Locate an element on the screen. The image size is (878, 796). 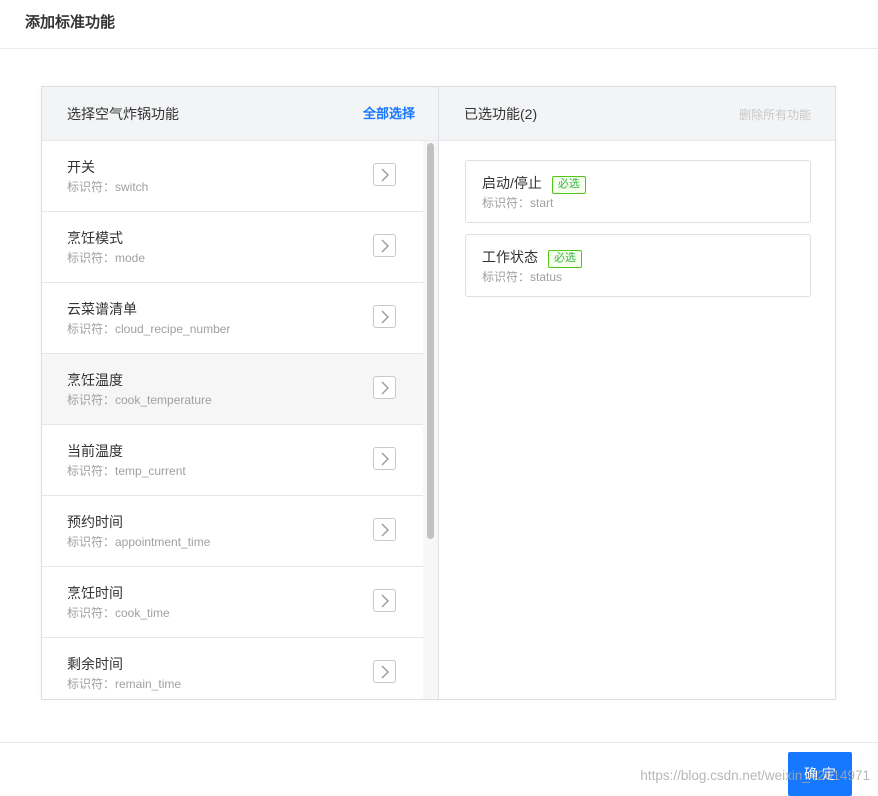
confirm-button: 确 定 is located at coordinates (820, 774).